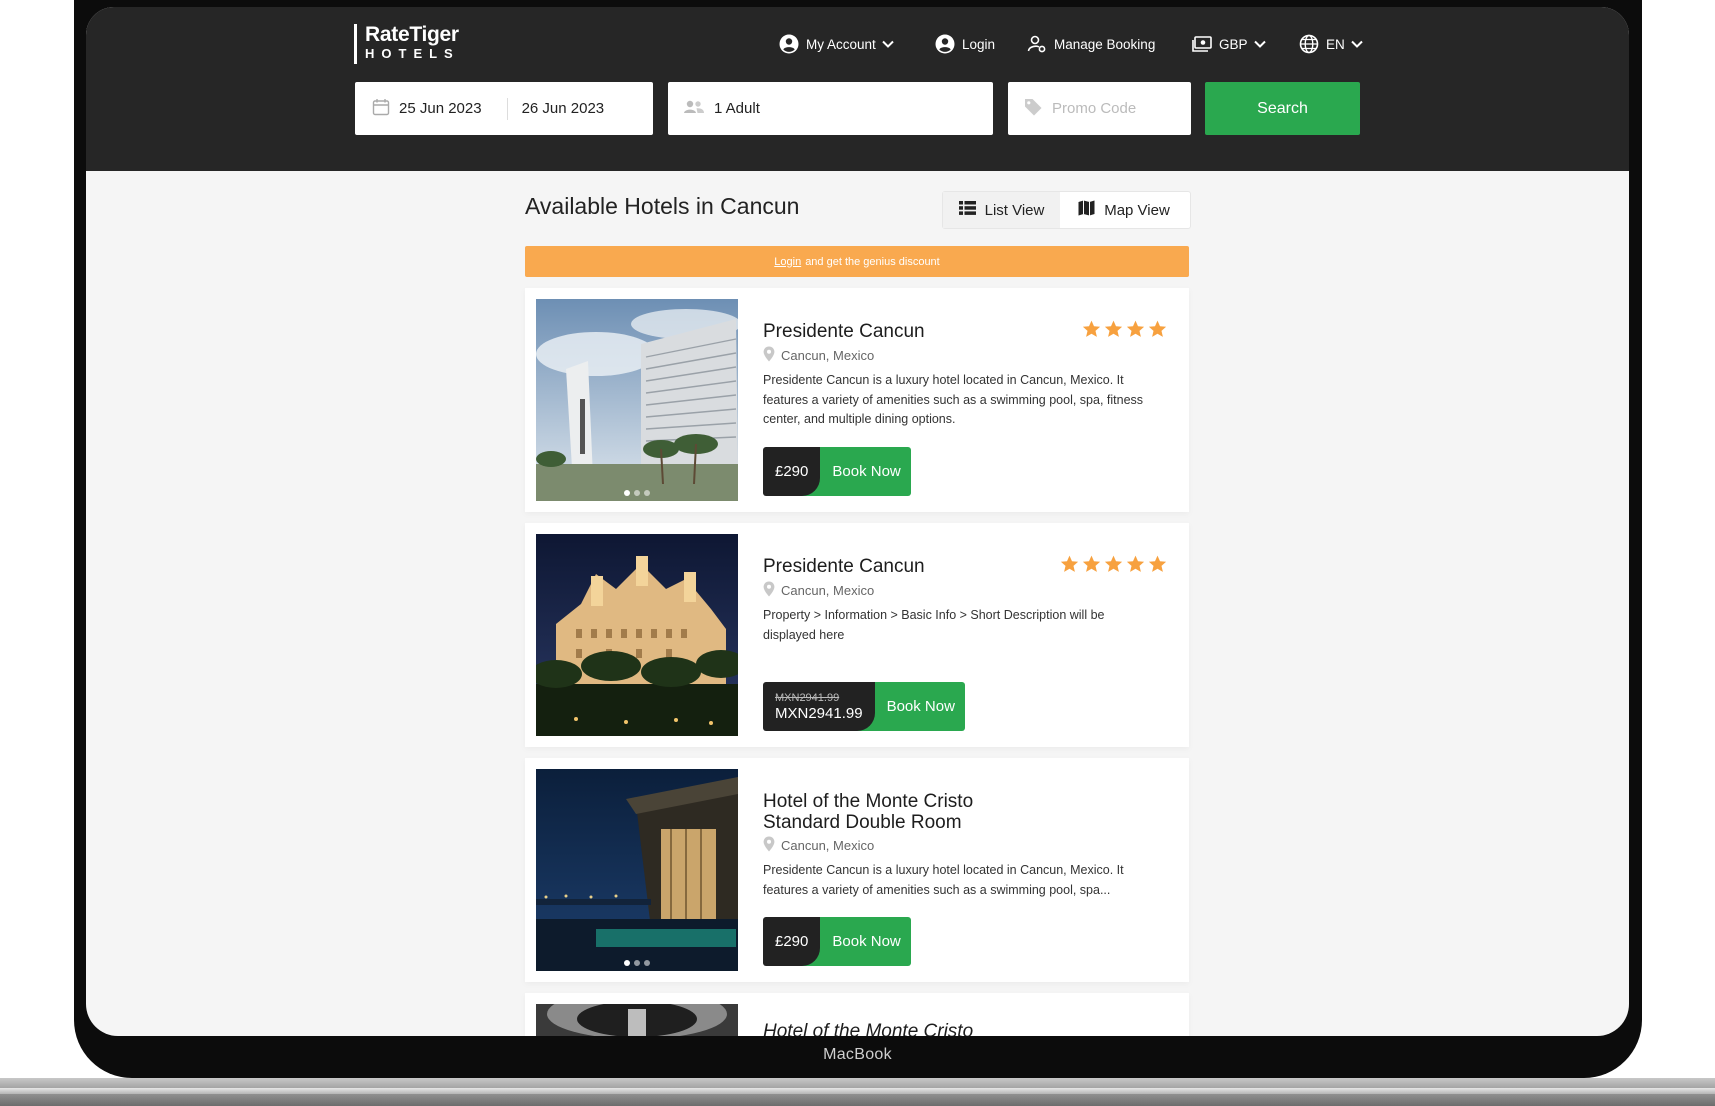  I want to click on discounted-price: MXN2941.99, so click(819, 713).